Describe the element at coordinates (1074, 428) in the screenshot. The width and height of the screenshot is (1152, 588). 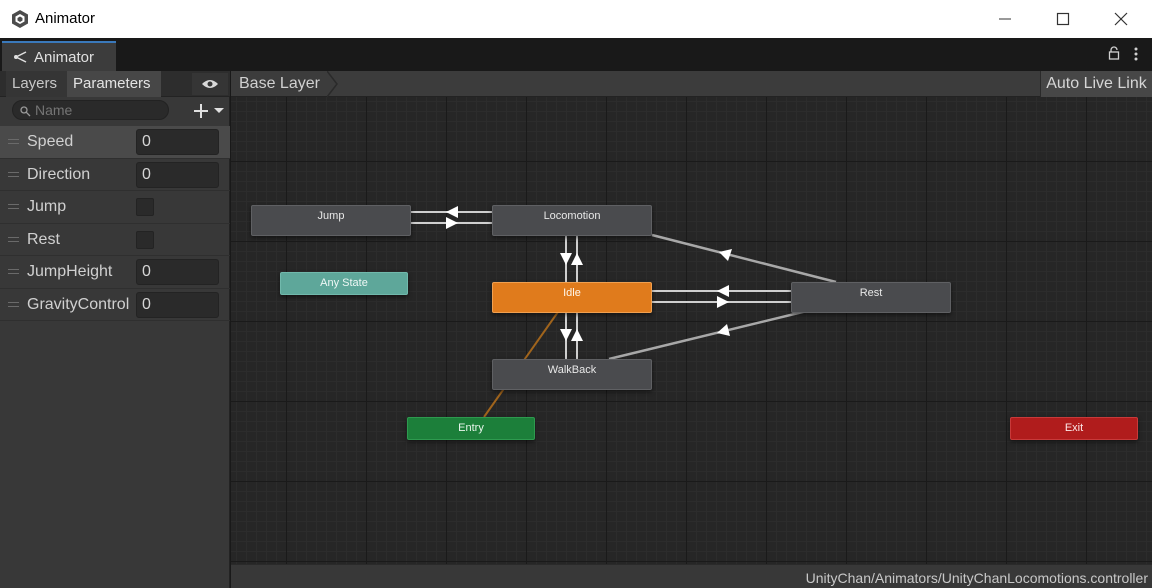
I see `state-exit: Exit` at that location.